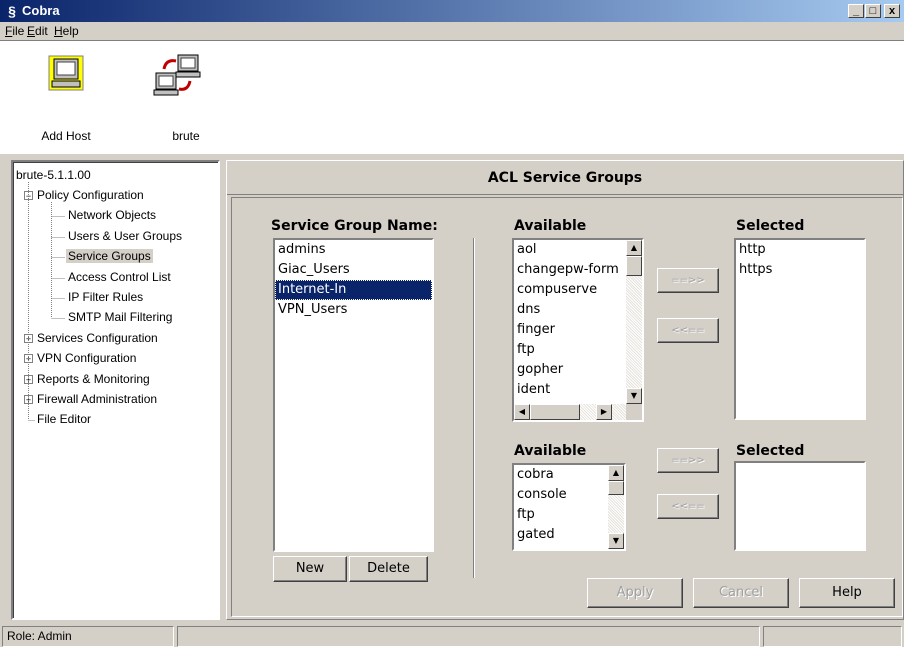 This screenshot has width=904, height=647. Describe the element at coordinates (635, 593) in the screenshot. I see `apply-button: Apply` at that location.